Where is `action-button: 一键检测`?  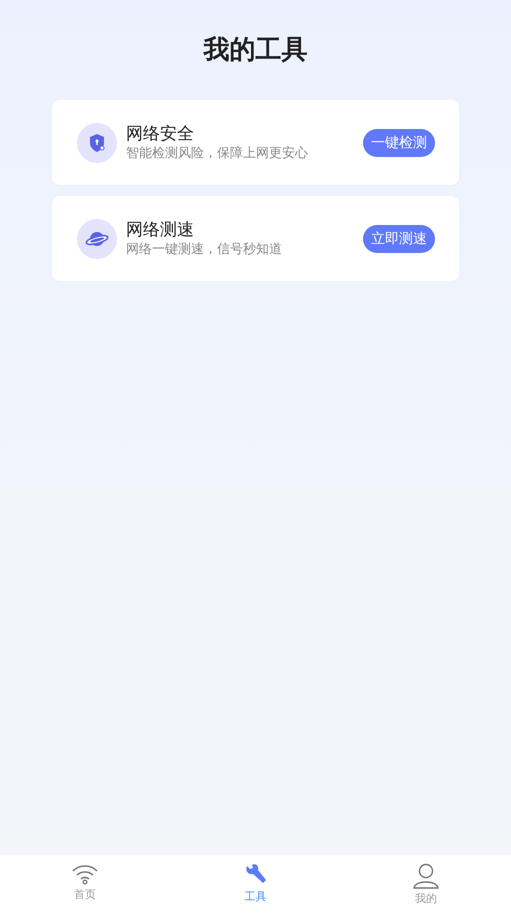 action-button: 一键检测 is located at coordinates (399, 142).